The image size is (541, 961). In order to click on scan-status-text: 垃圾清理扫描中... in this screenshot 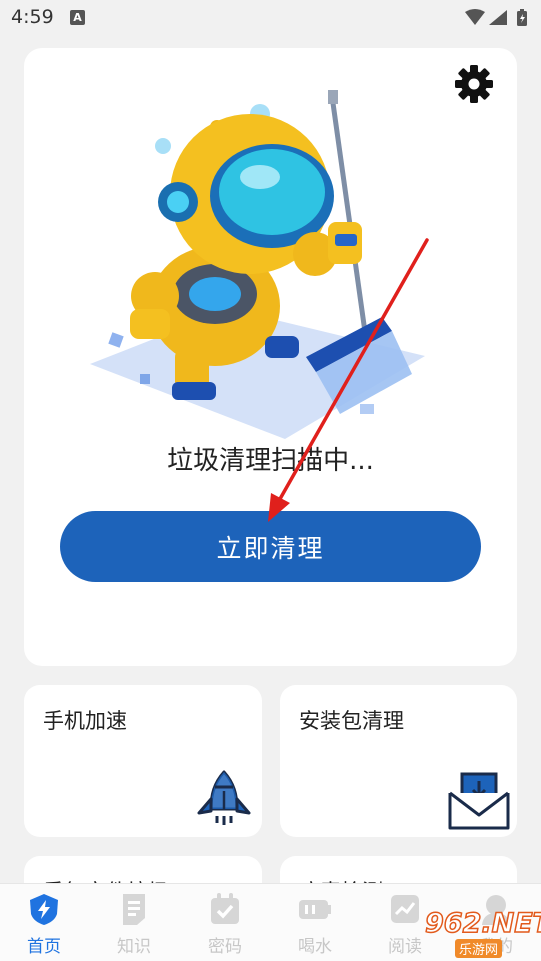, I will do `click(270, 461)`.